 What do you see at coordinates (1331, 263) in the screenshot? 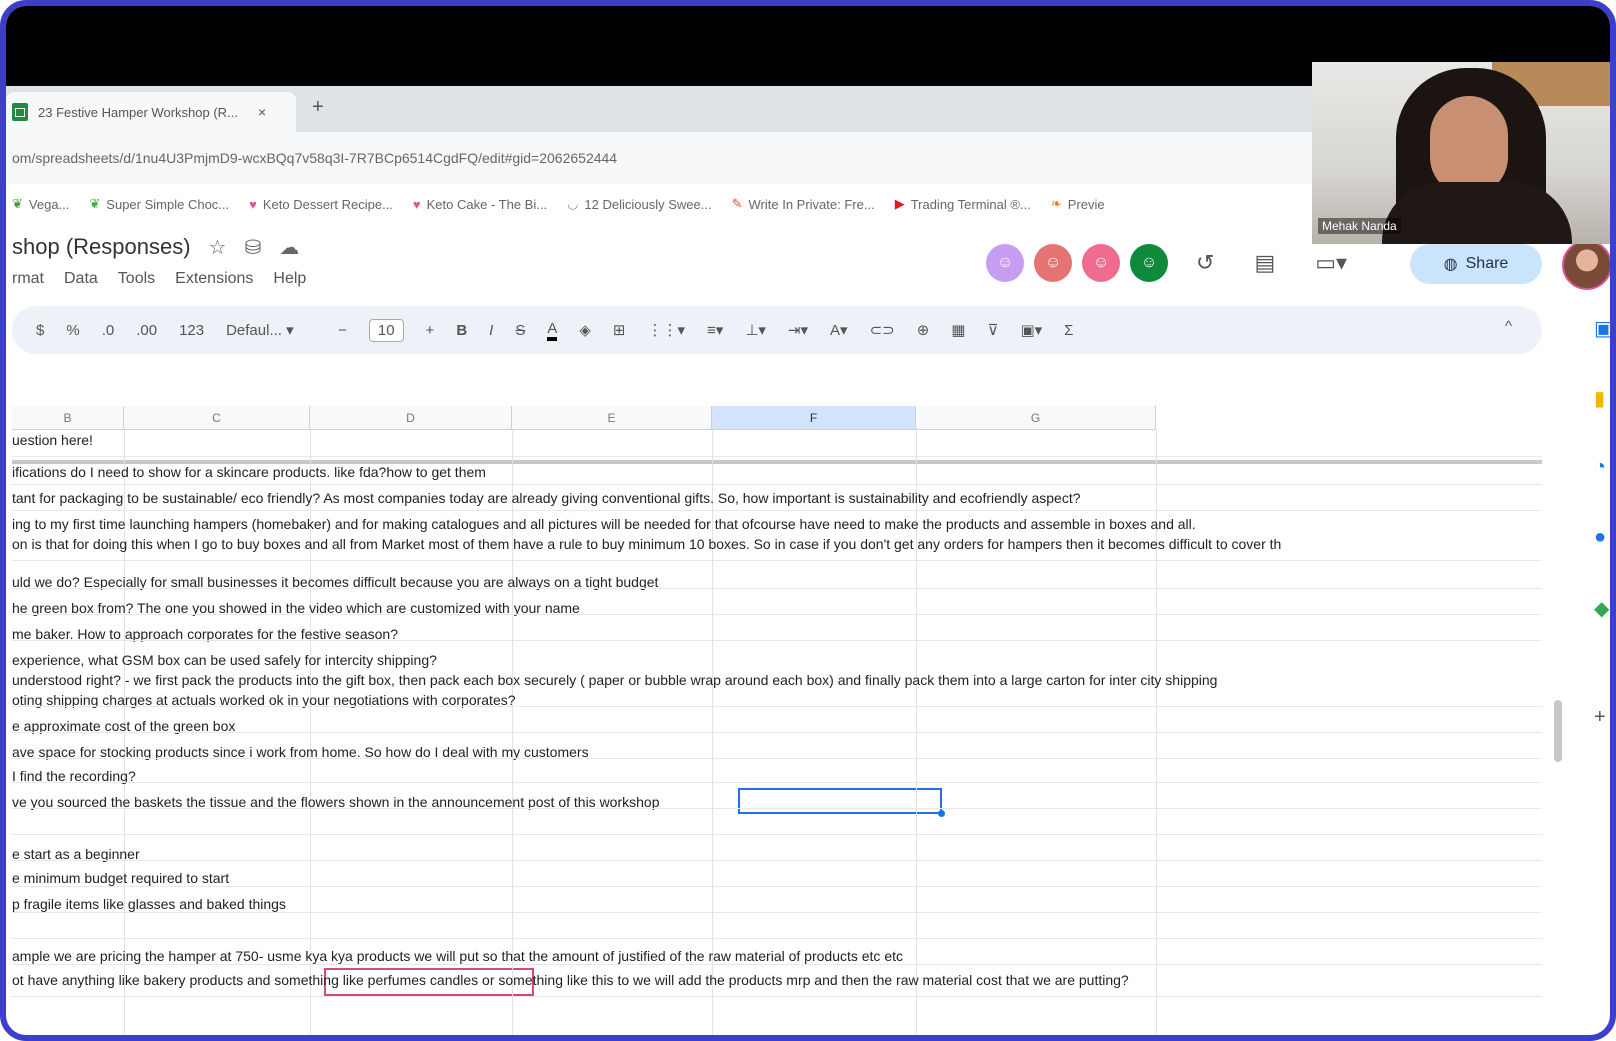
I see `meet-icon: ▭▾` at bounding box center [1331, 263].